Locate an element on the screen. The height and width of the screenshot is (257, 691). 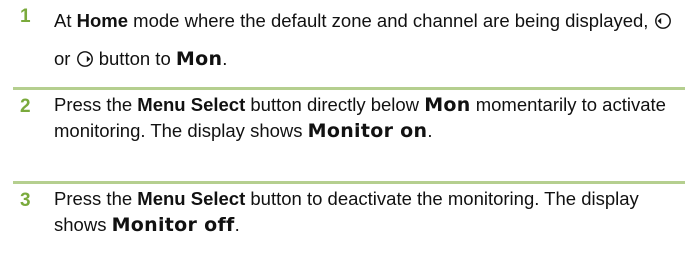
step-number: 1 is located at coordinates (25, 16).